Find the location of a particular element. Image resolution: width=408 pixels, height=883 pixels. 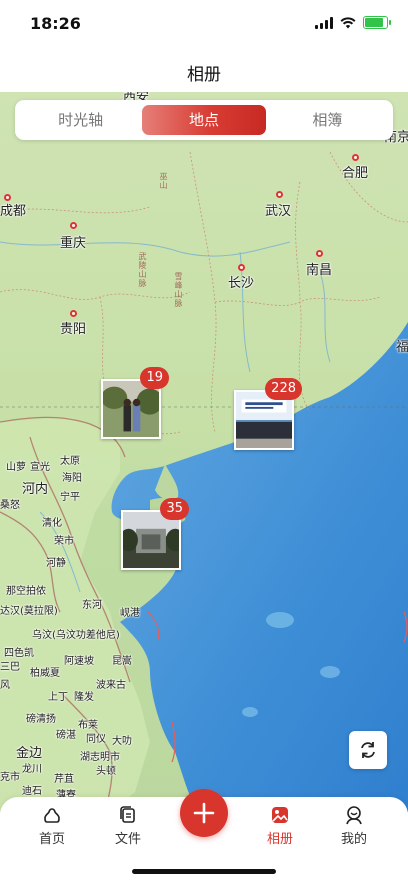

city-label: 迪石 is located at coordinates (32, 791).